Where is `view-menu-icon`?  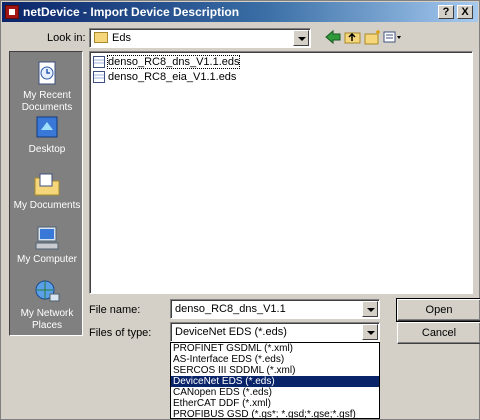 view-menu-icon is located at coordinates (393, 38).